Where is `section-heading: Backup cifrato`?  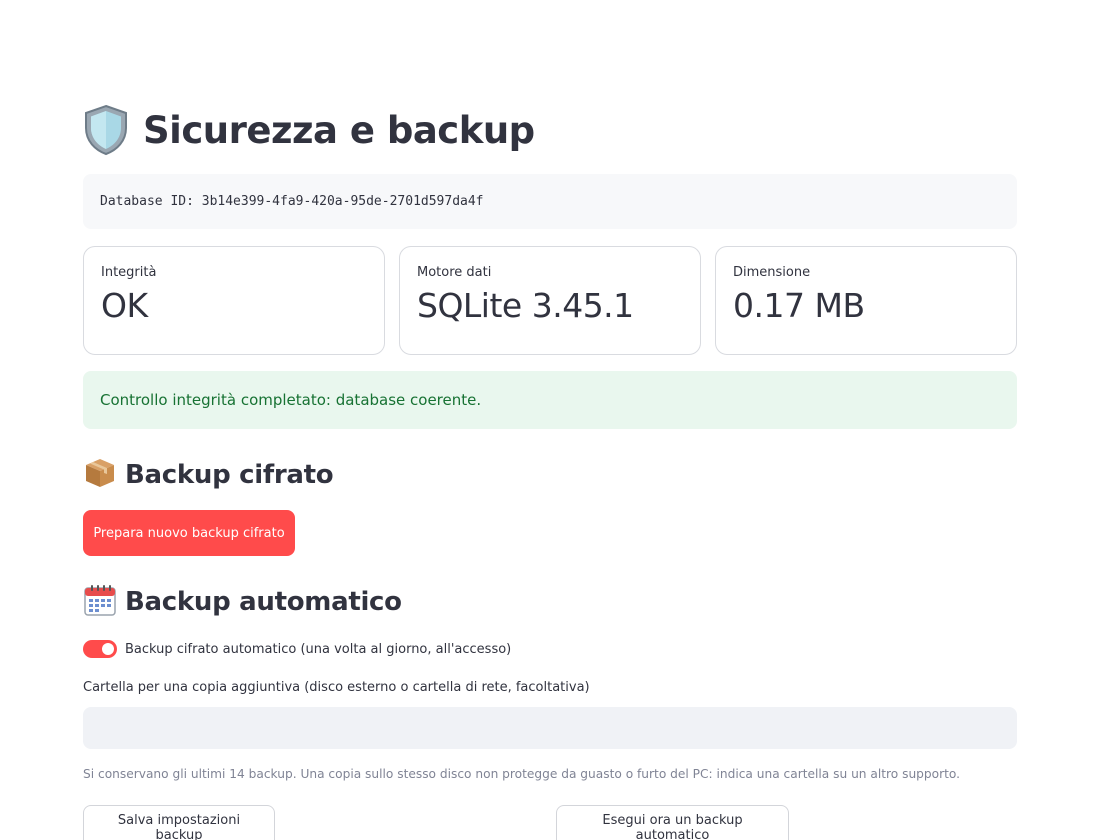
section-heading: Backup cifrato is located at coordinates (229, 475).